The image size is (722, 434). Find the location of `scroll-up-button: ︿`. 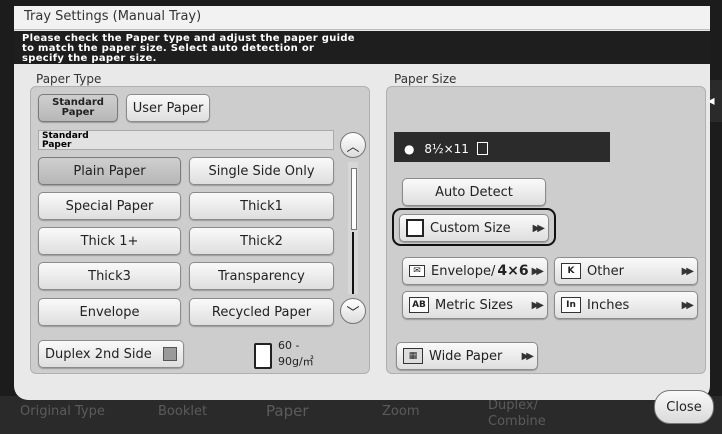

scroll-up-button: ︿ is located at coordinates (353, 145).